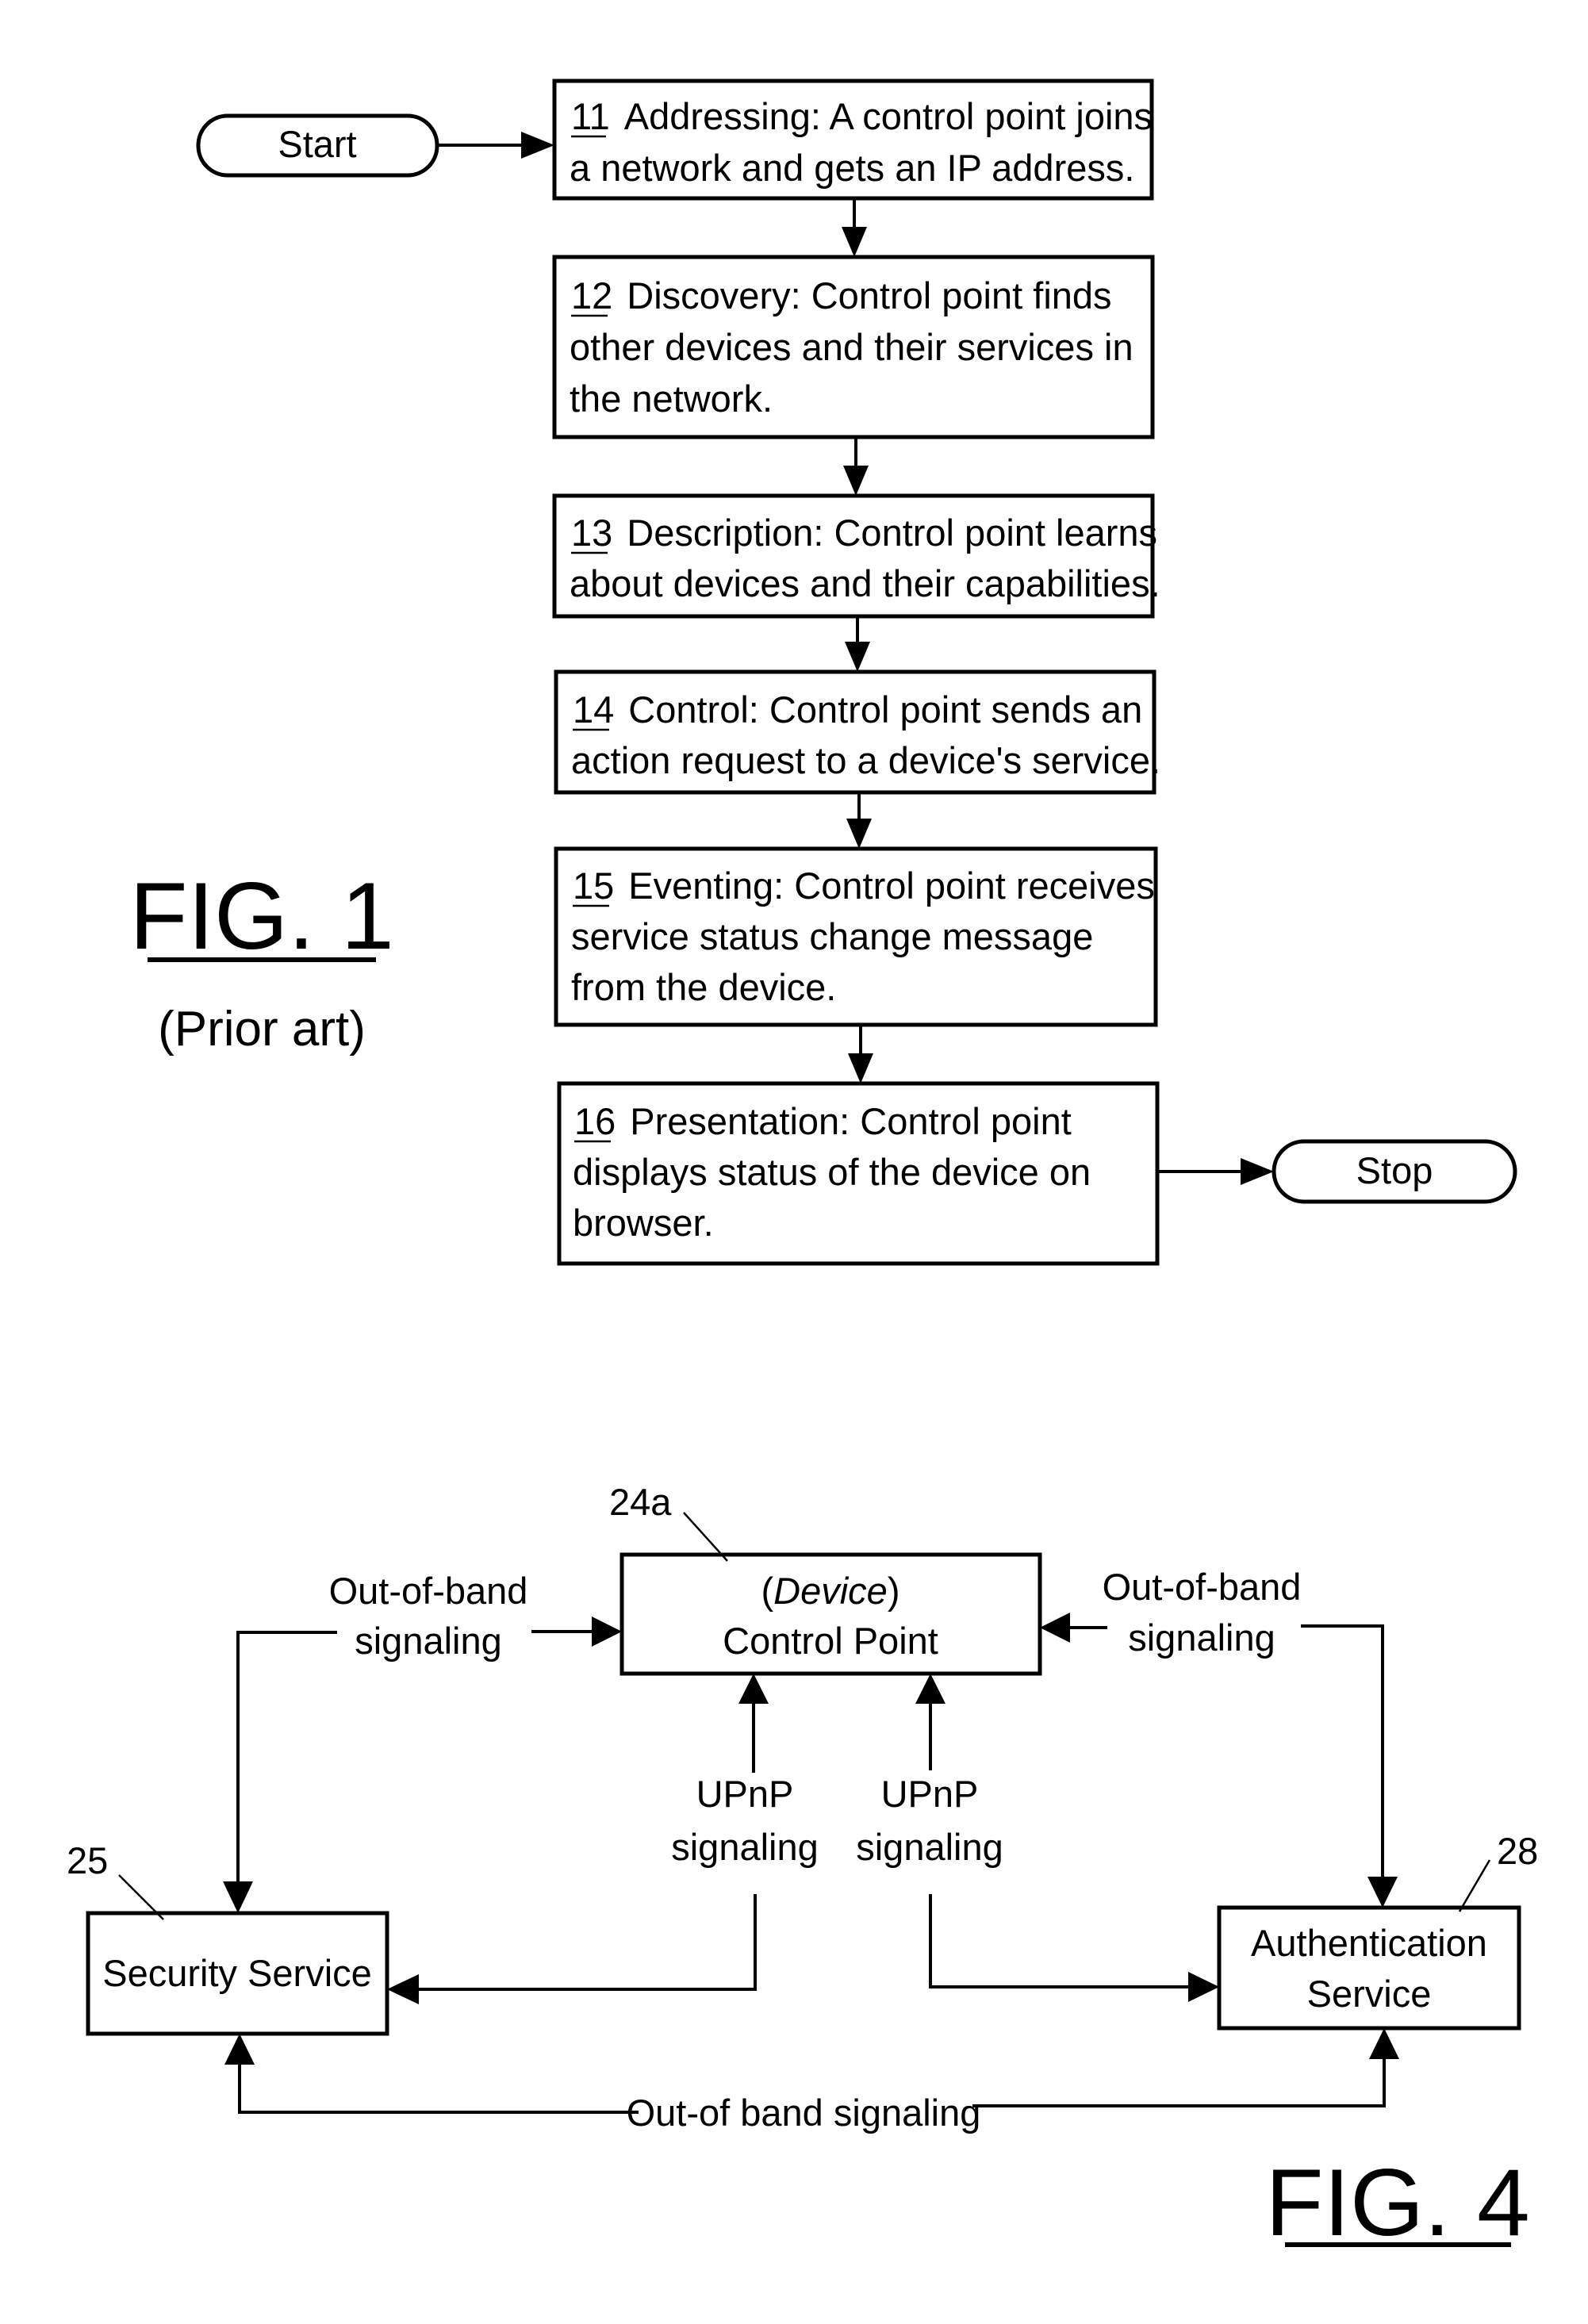 This screenshot has height=2324, width=1588. Describe the element at coordinates (930, 1847) in the screenshot. I see `upnp-right-line2: signaling` at that location.